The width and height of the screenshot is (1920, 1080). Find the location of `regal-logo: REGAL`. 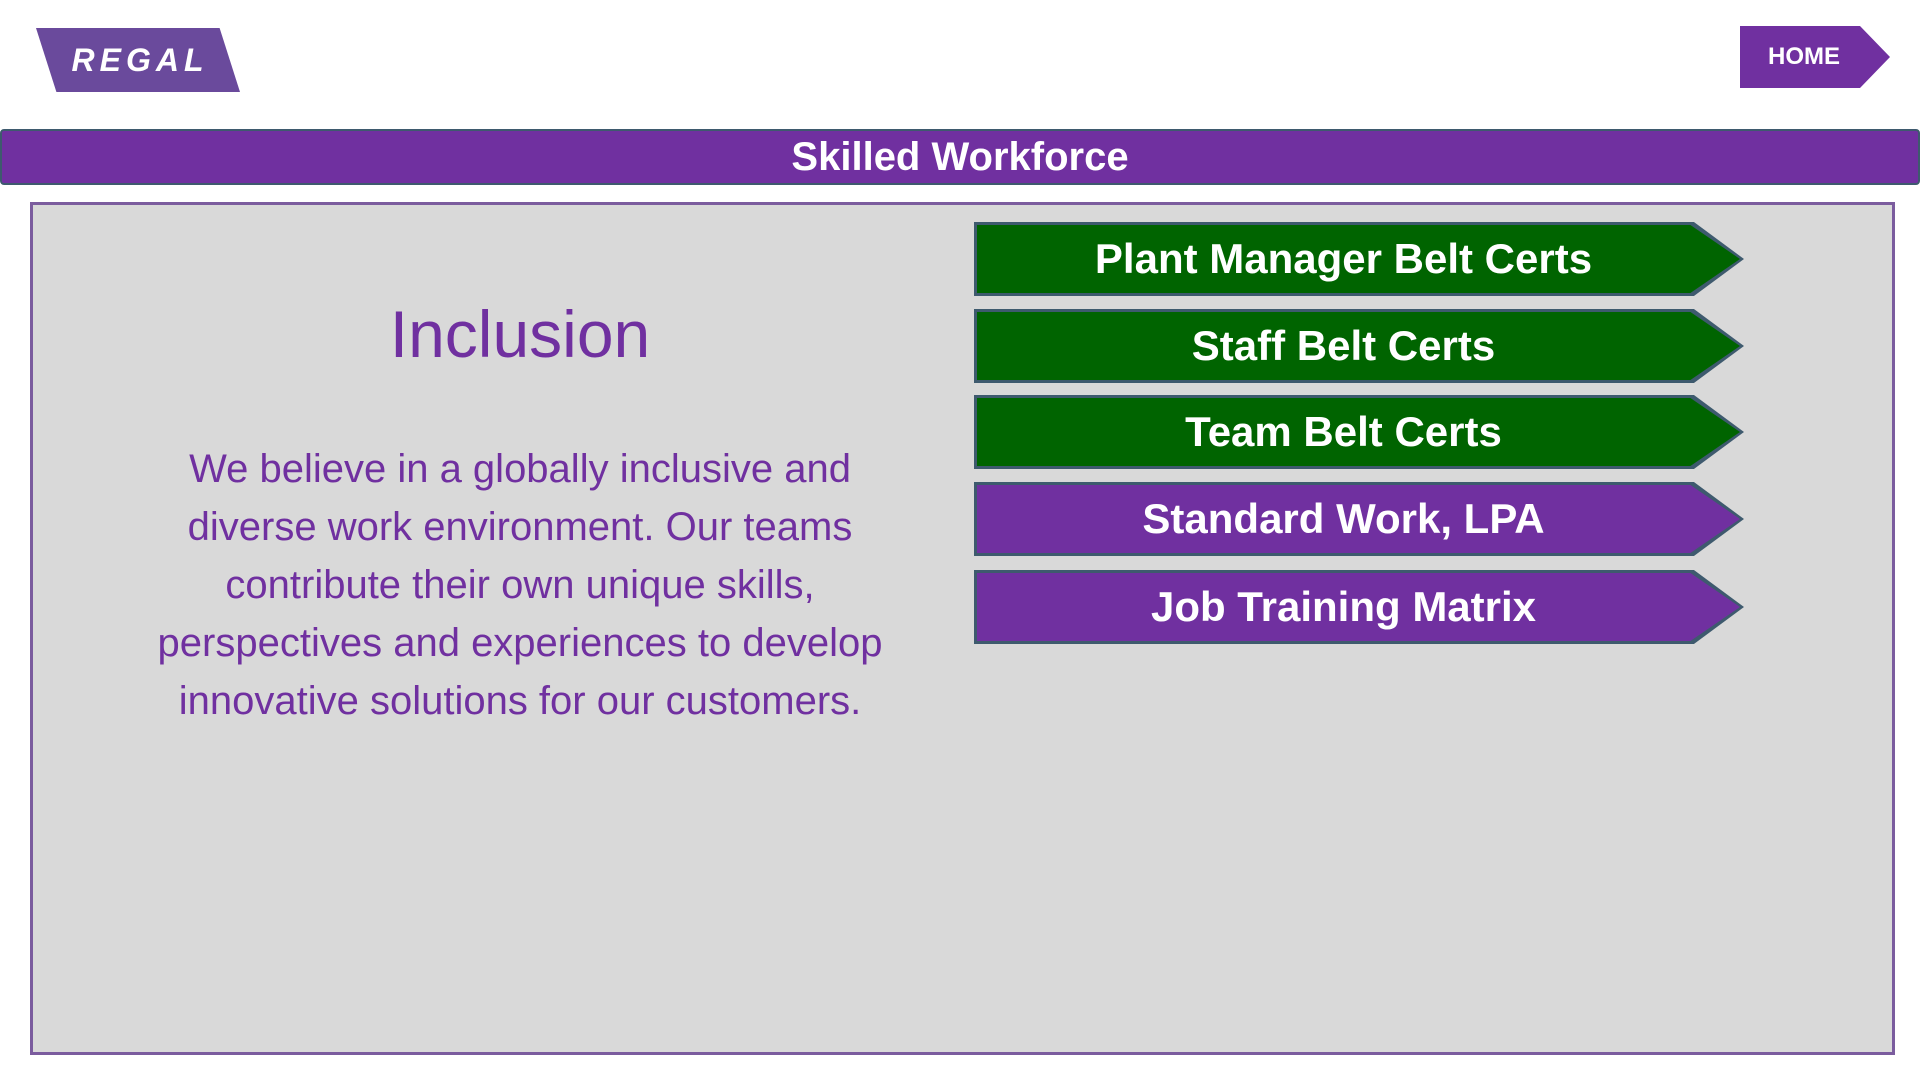

regal-logo: REGAL is located at coordinates (138, 60).